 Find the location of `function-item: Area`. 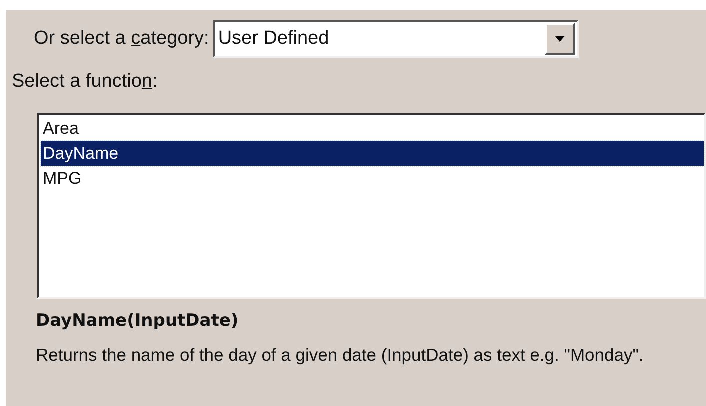

function-item: Area is located at coordinates (372, 128).